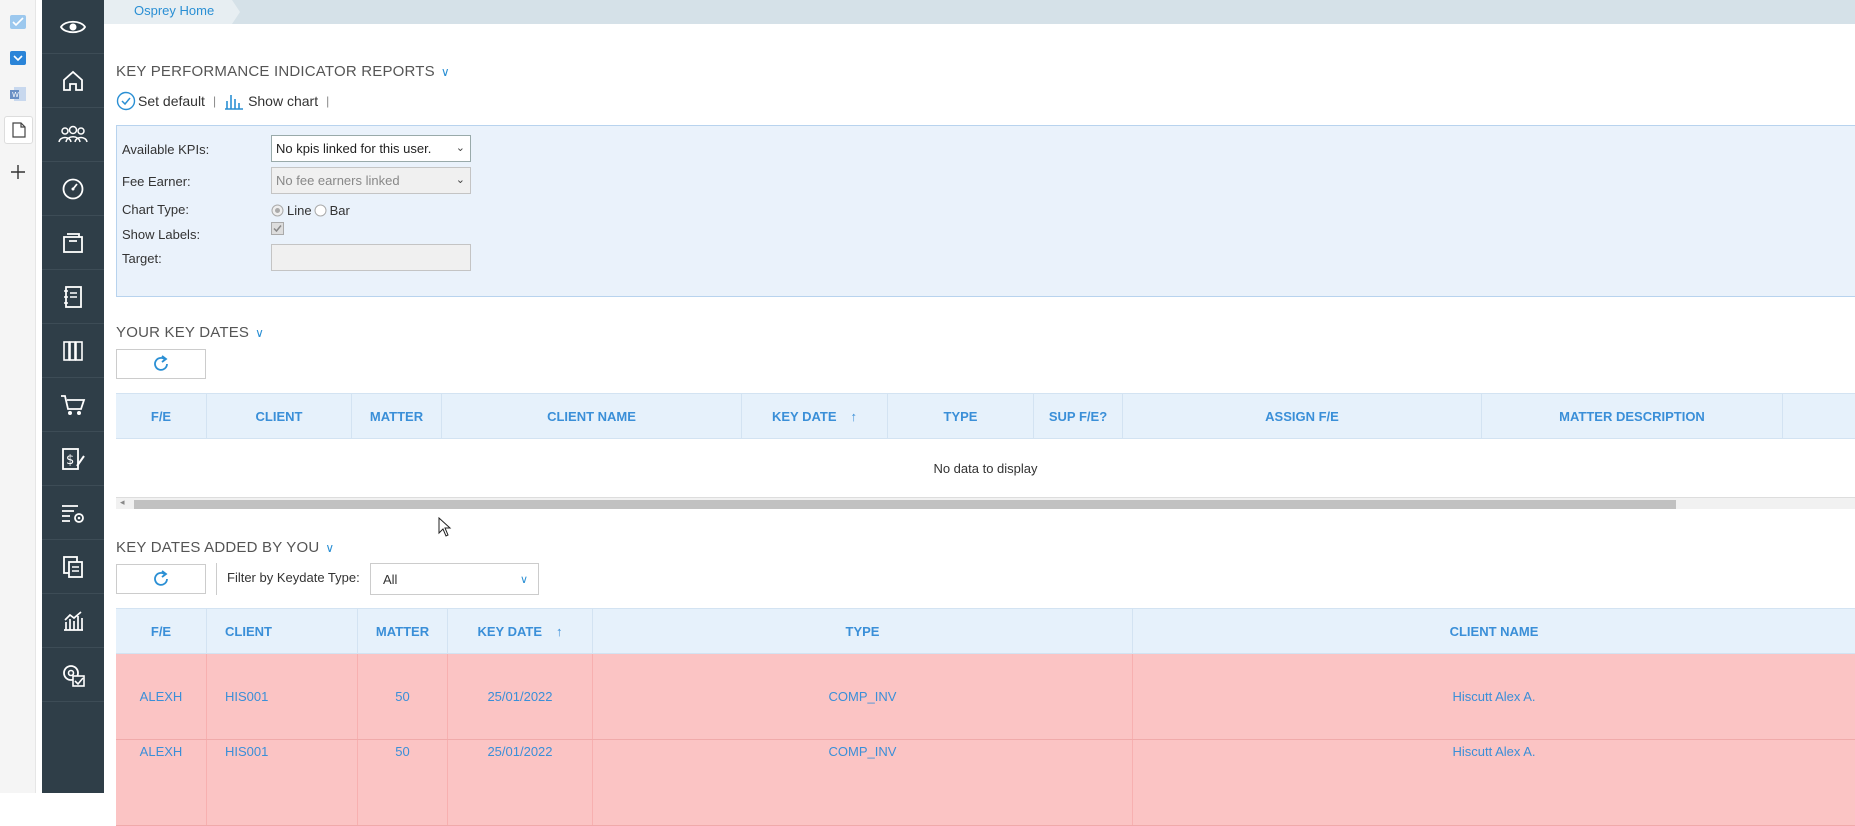 Image resolution: width=1855 pixels, height=826 pixels. Describe the element at coordinates (216, 579) in the screenshot. I see `toolbar-divider` at that location.